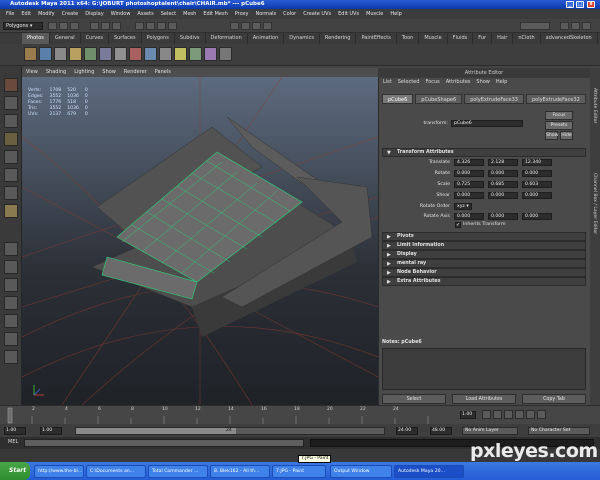 The width and height of the screenshot is (600, 480). Describe the element at coordinates (490, 431) in the screenshot. I see `anim-layer-dropdown: No Anim Layer` at that location.